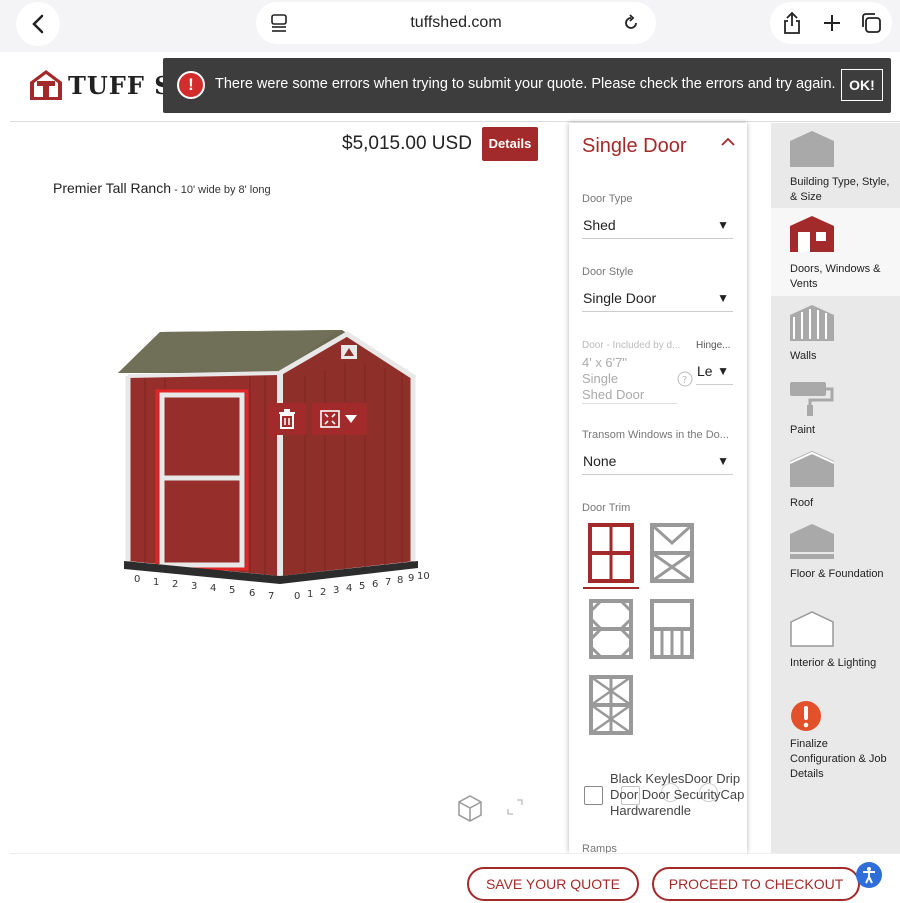 The image size is (900, 903). Describe the element at coordinates (455, 878) in the screenshot. I see `bottom-action-bar: SAVE YOUR QUOTE PROCEED TO CHECKOUT` at that location.